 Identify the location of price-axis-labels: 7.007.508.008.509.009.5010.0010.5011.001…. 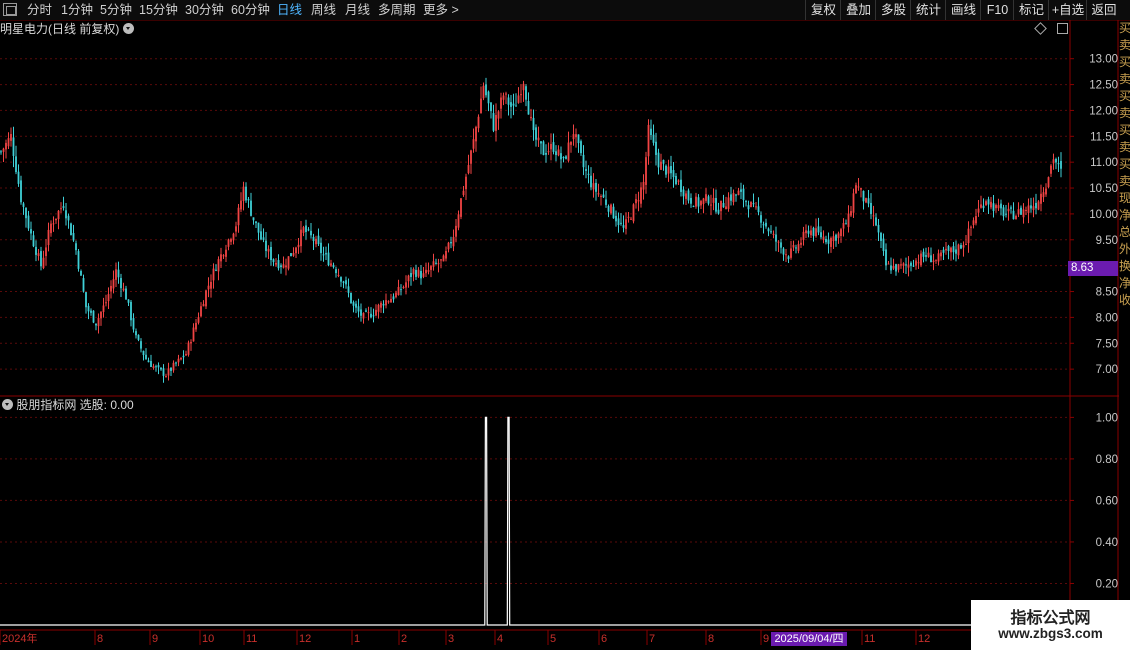
(1103, 215).